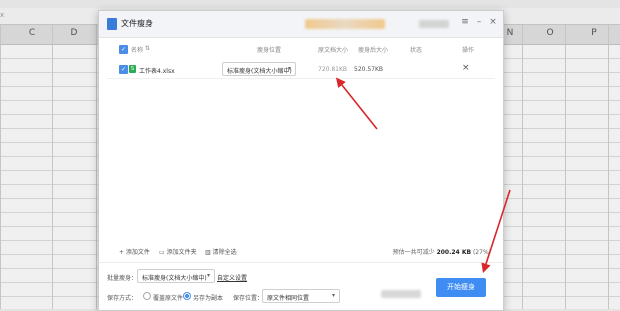 This screenshot has width=620, height=311. Describe the element at coordinates (333, 69) in the screenshot. I see `original-size: 720.81KB` at that location.